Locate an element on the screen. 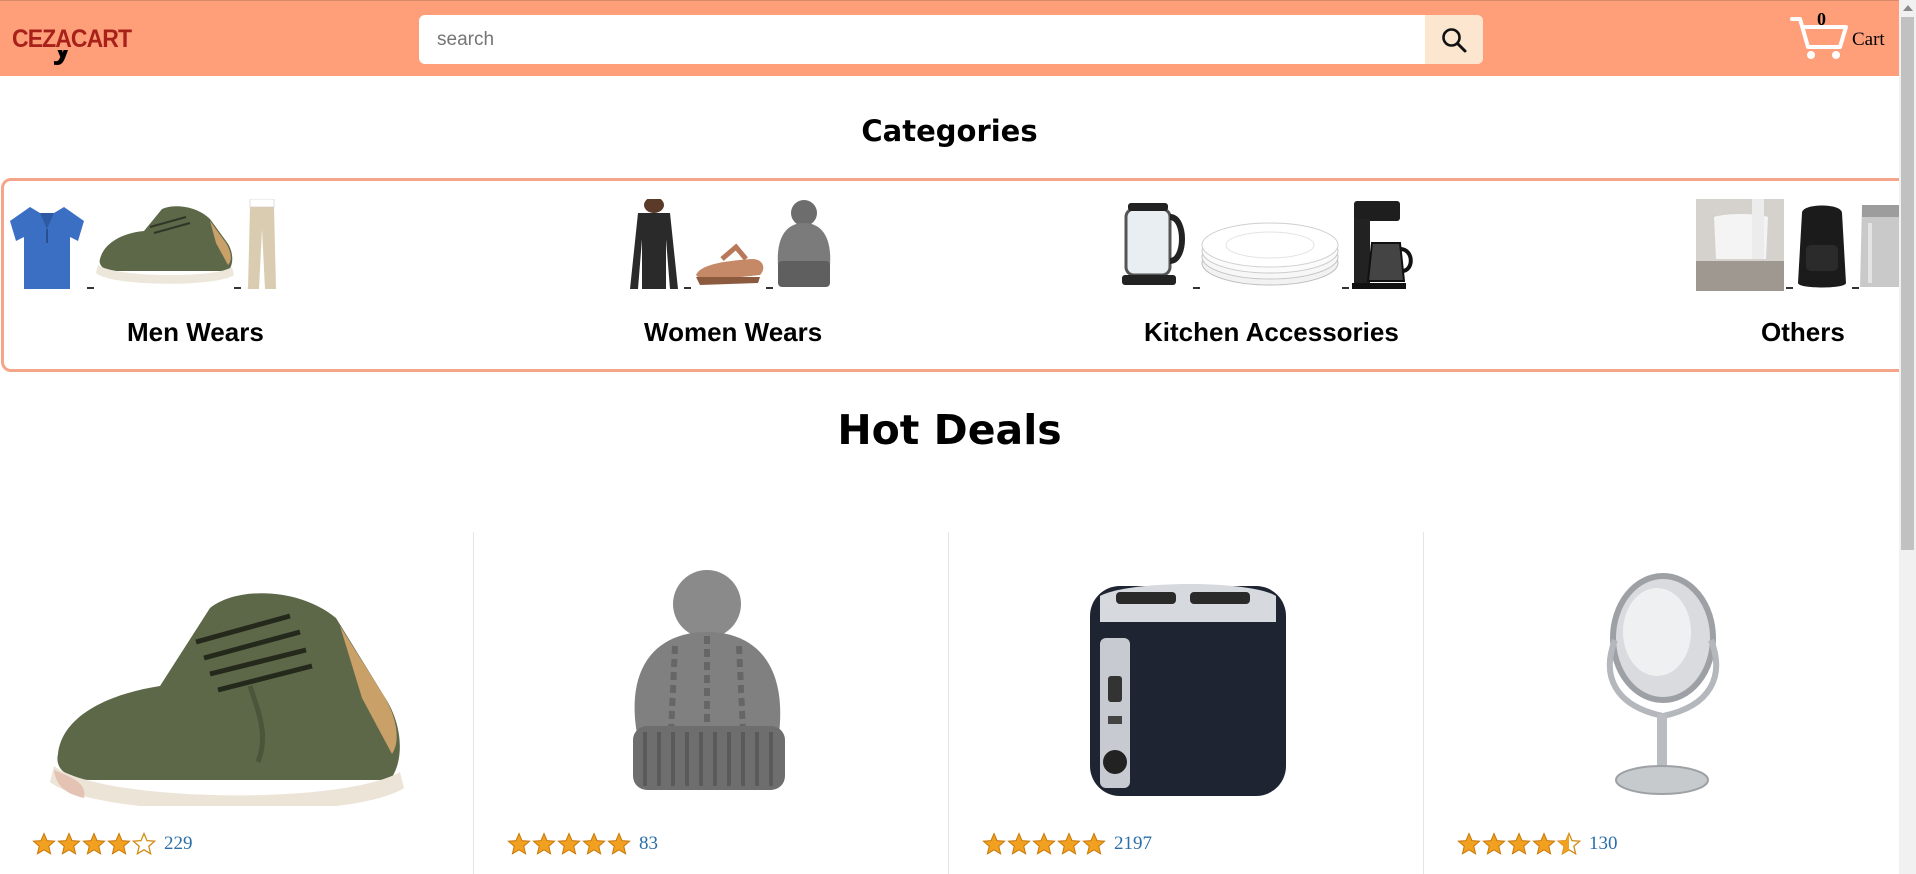 The image size is (1916, 874). search-icon is located at coordinates (1454, 39).